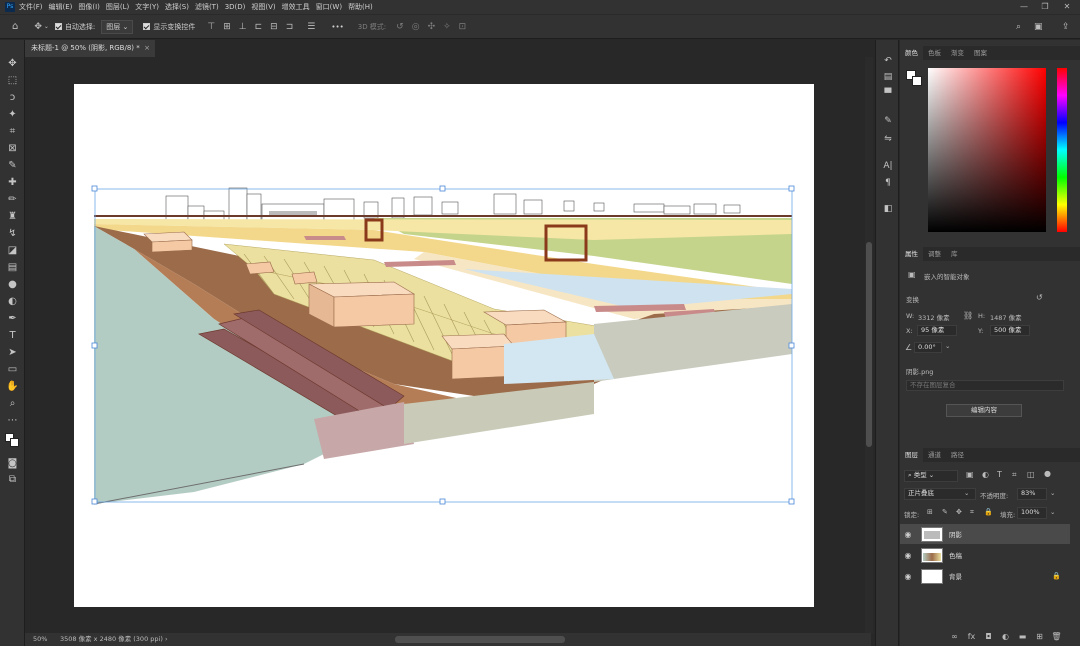 The height and width of the screenshot is (646, 1080). I want to click on share-icon: ⇪, so click(1066, 27).